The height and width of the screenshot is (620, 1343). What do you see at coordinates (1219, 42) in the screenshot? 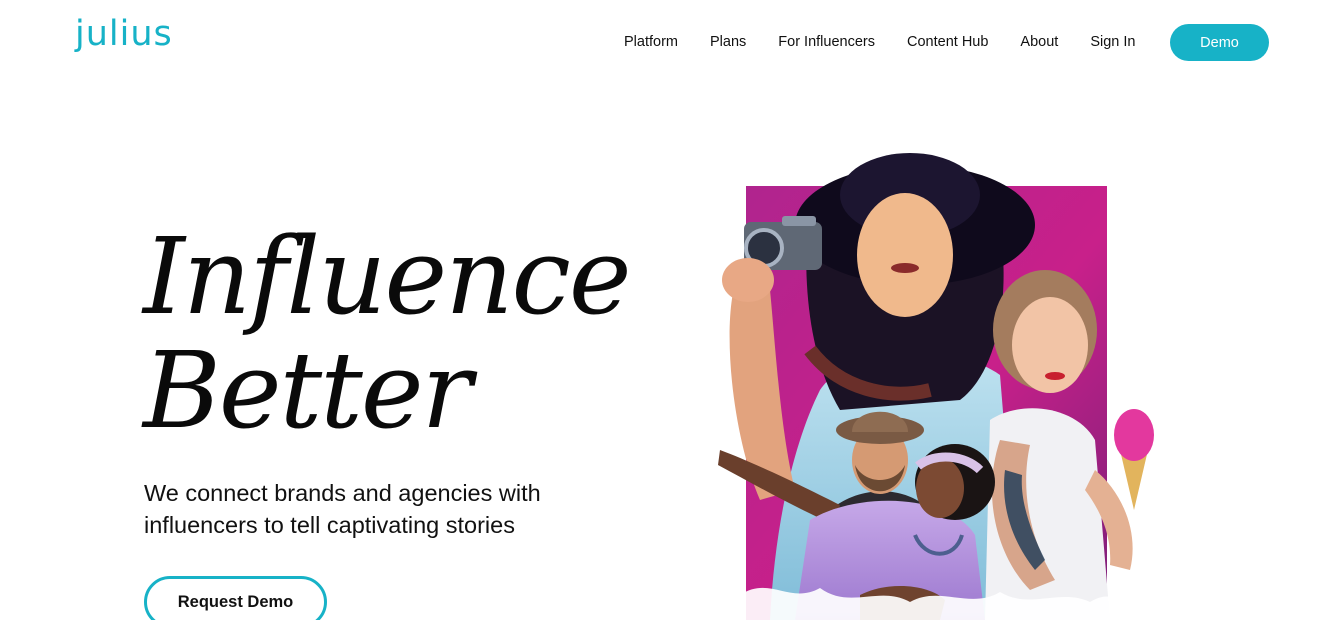
I see `demo-button: Demo` at bounding box center [1219, 42].